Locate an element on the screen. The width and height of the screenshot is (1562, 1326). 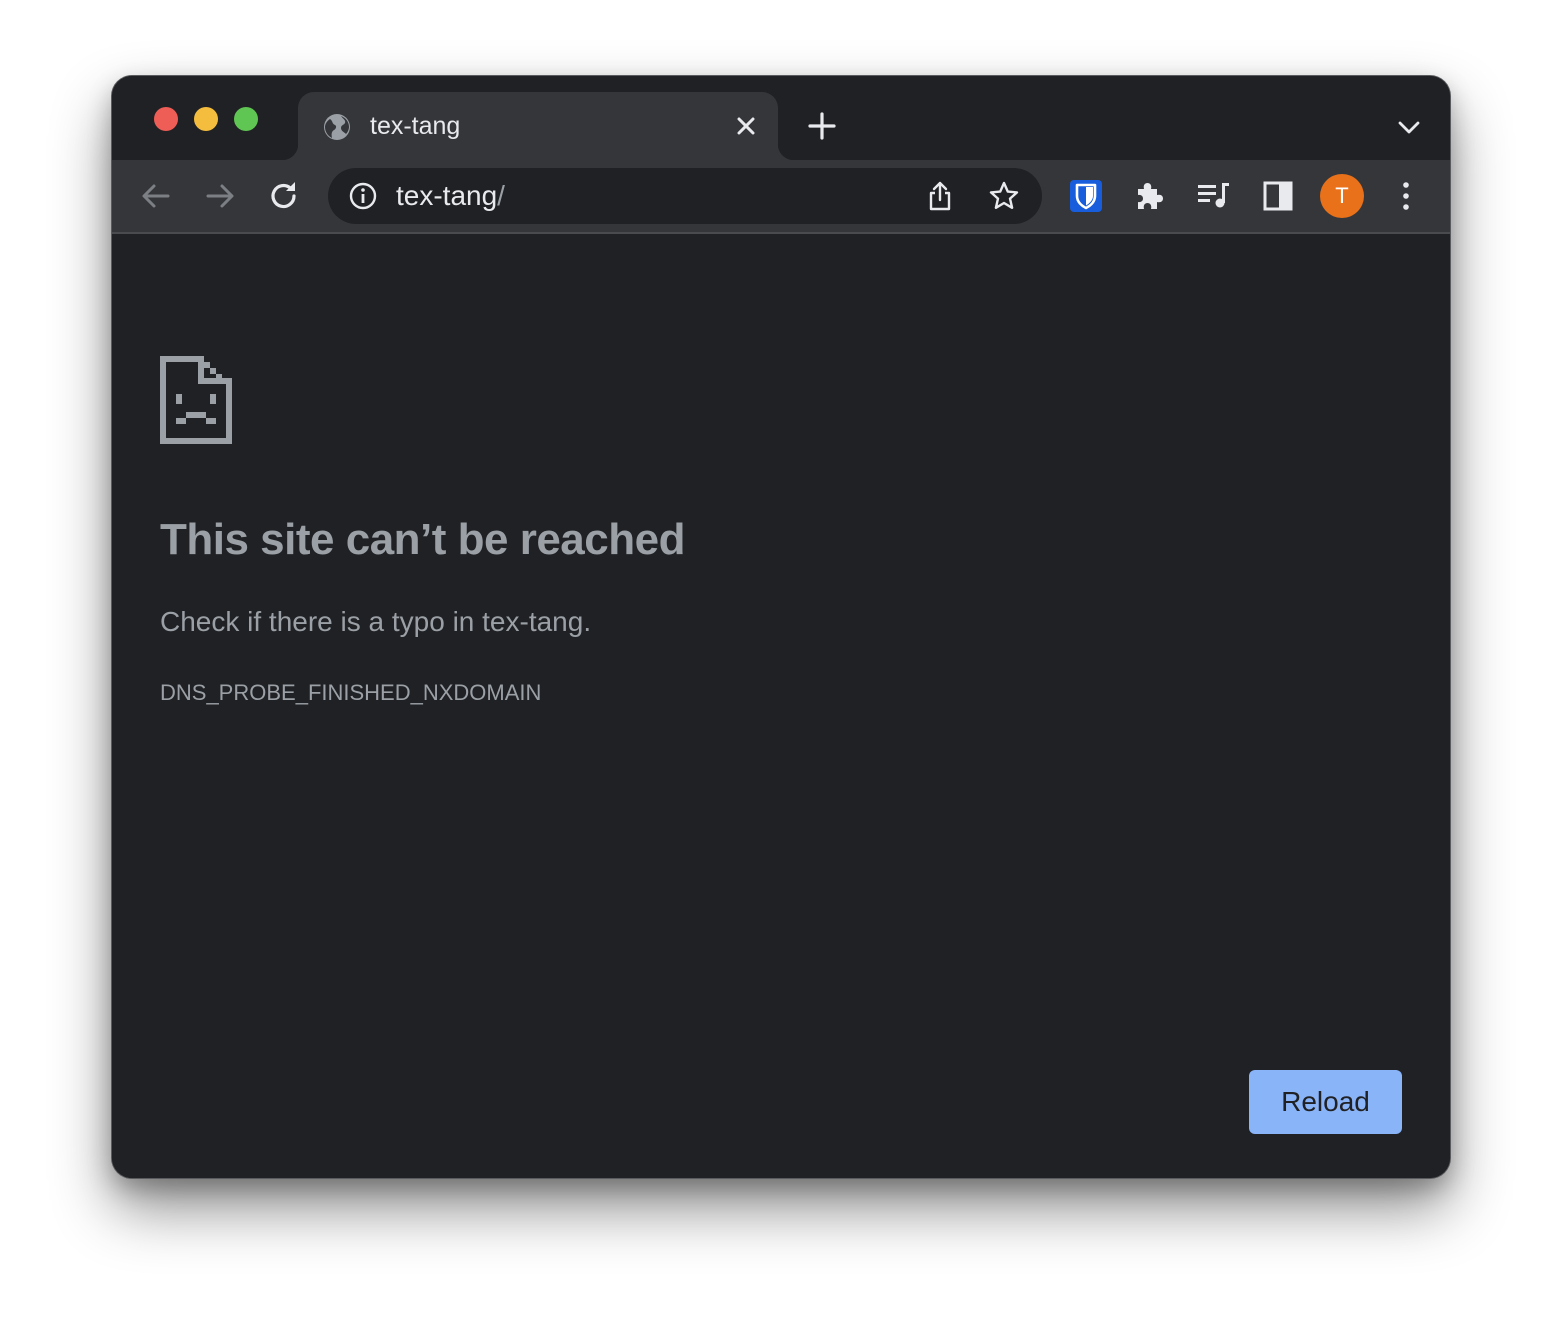
side-panel-icon is located at coordinates (1278, 196).